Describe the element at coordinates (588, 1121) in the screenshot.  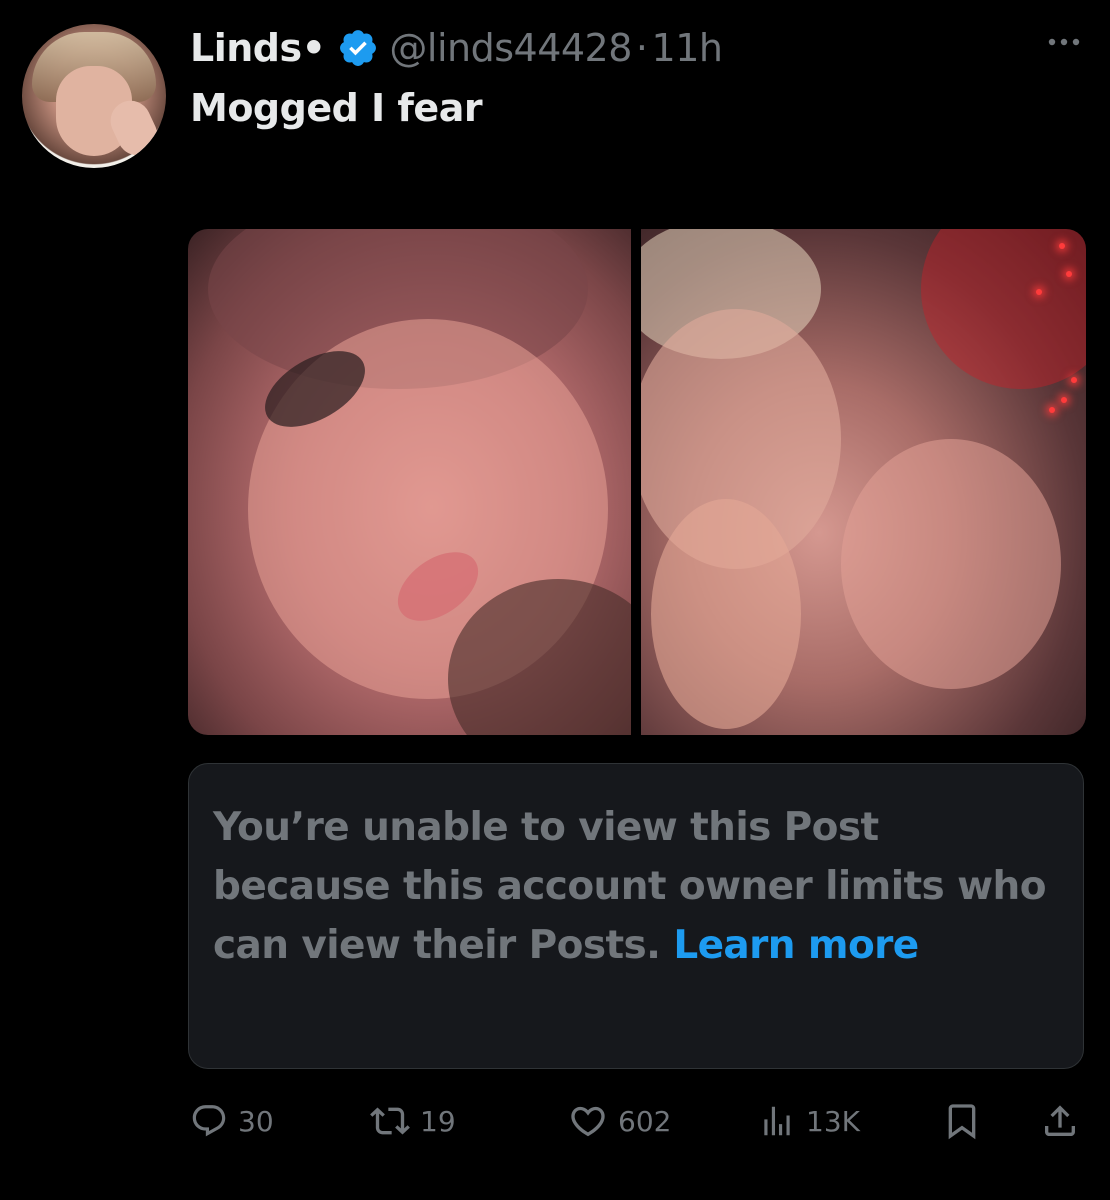
I see `heart-icon` at that location.